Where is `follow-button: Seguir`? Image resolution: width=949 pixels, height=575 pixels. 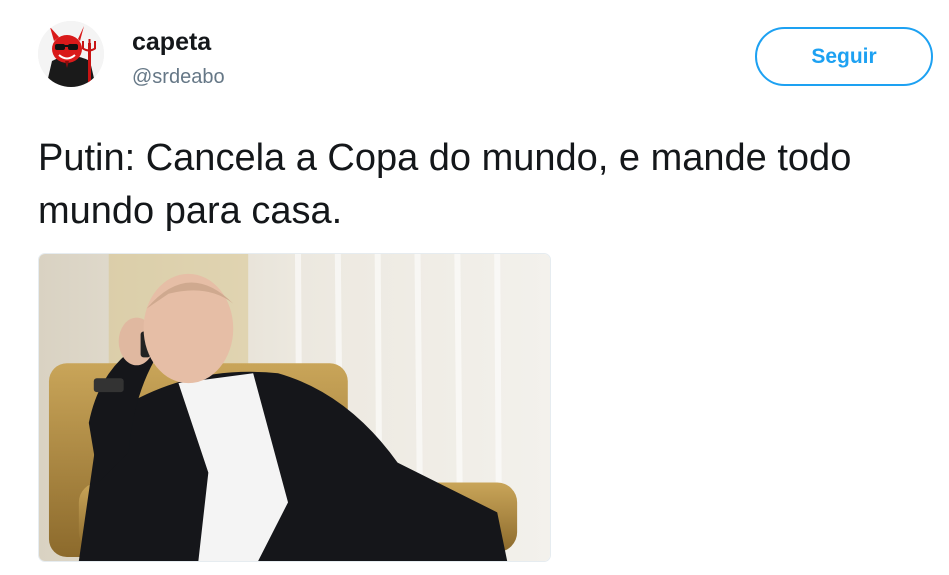 follow-button: Seguir is located at coordinates (844, 56).